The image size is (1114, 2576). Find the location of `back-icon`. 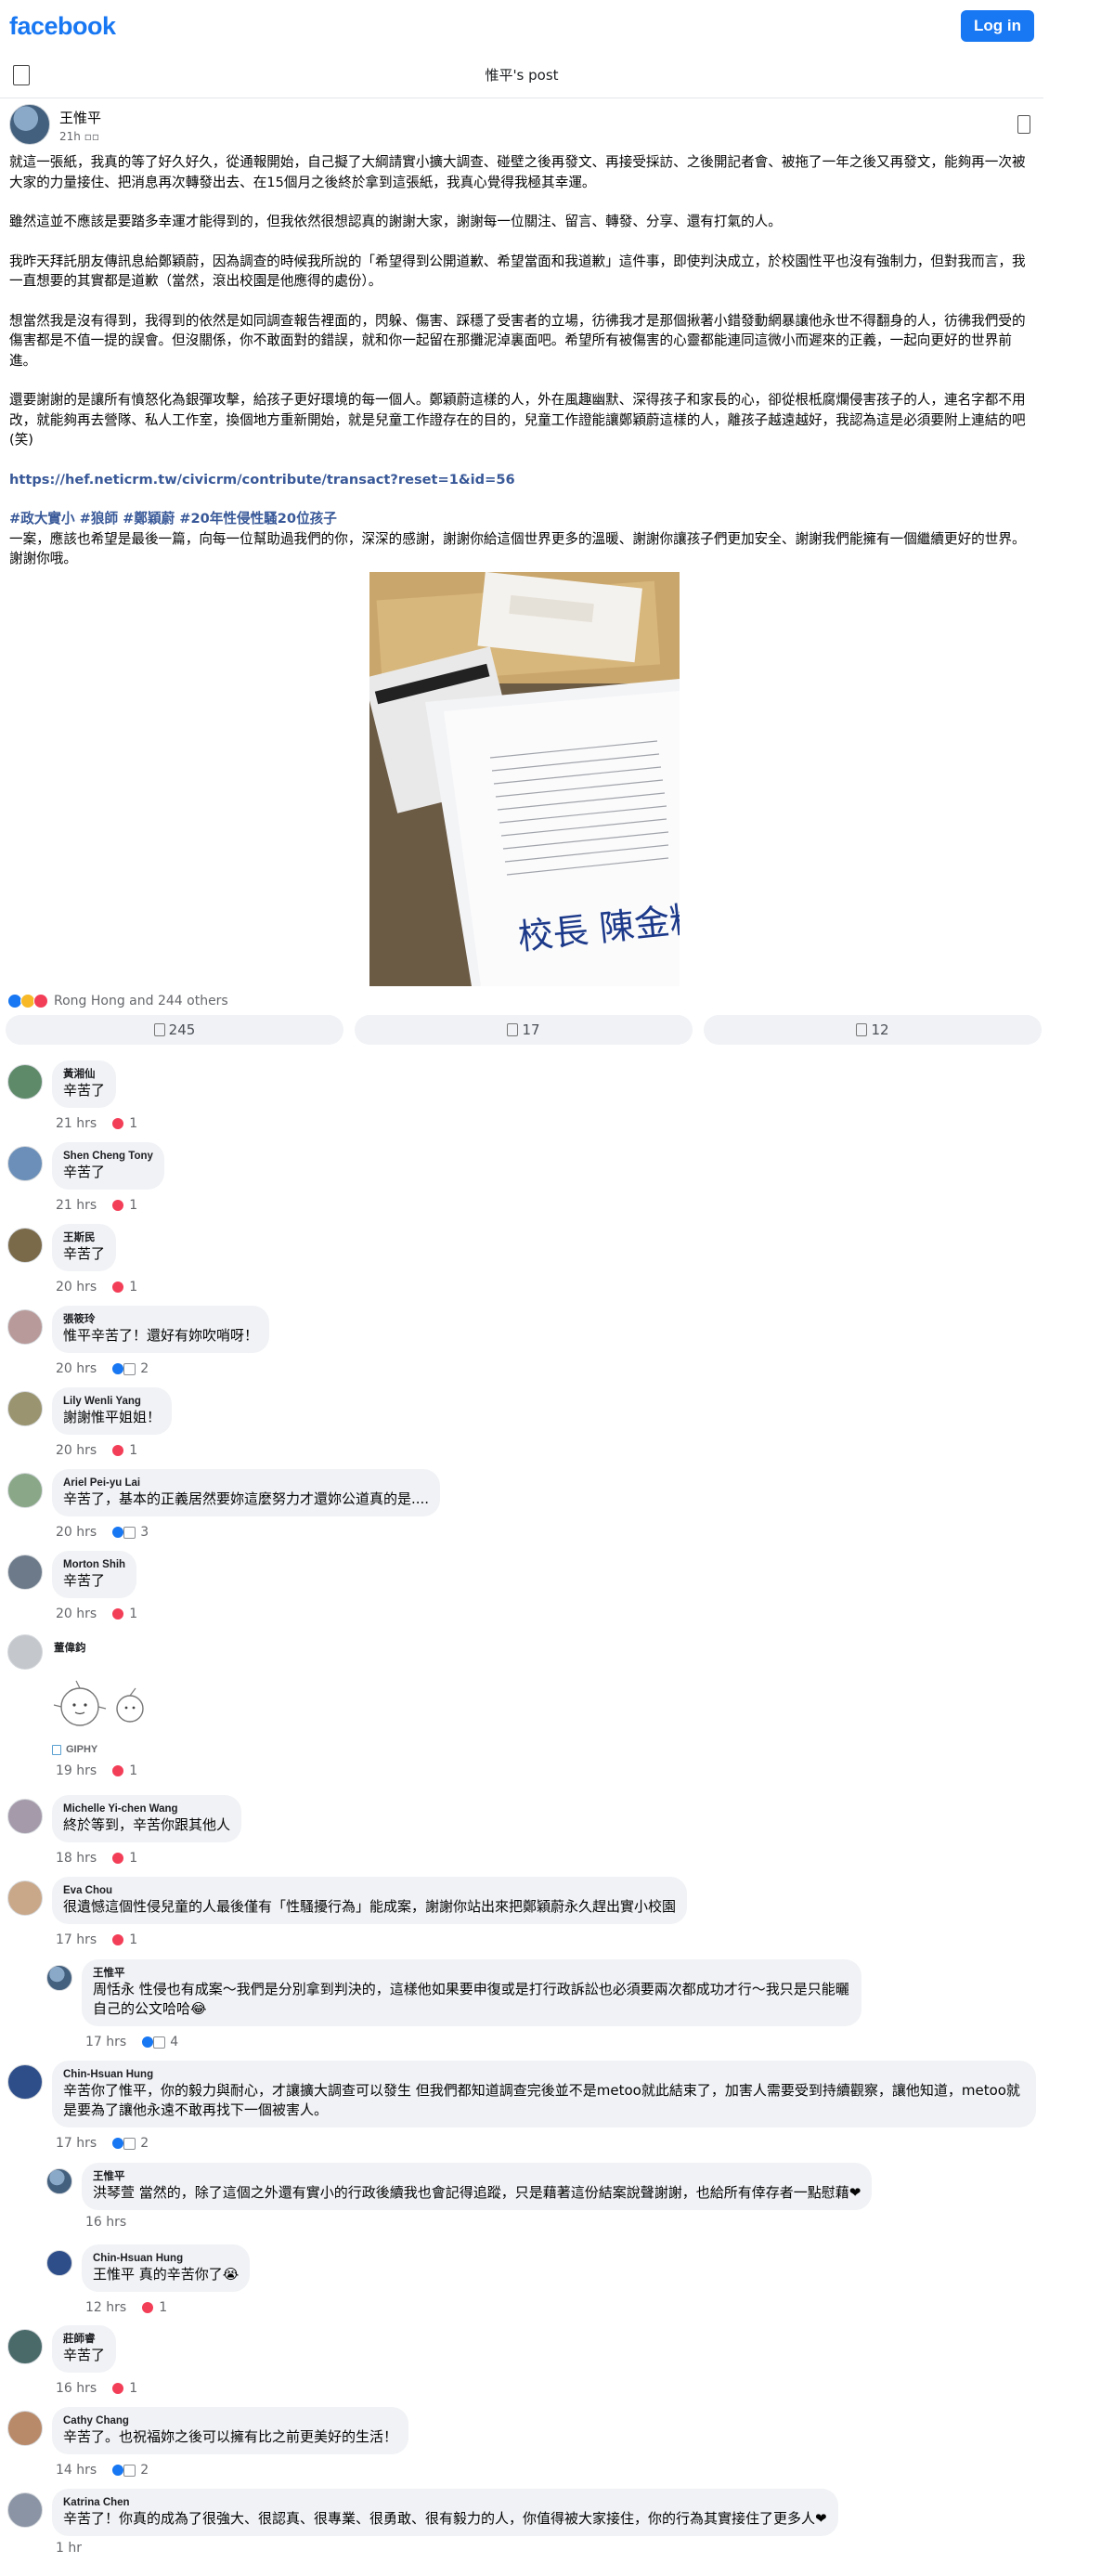

back-icon is located at coordinates (21, 75).